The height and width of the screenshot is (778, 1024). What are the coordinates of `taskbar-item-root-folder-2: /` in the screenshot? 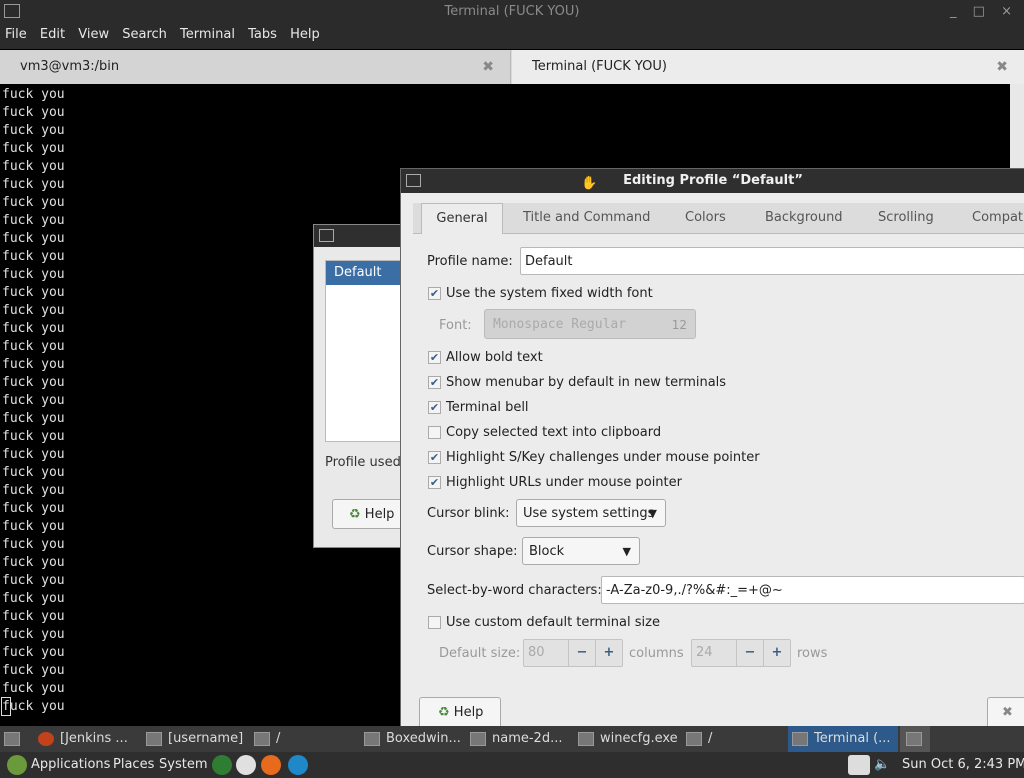 It's located at (699, 739).